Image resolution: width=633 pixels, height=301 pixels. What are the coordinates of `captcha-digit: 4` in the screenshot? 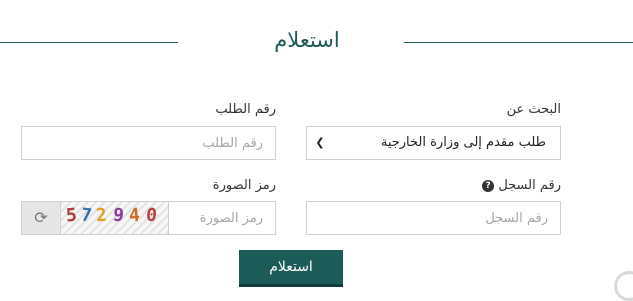 It's located at (134, 215).